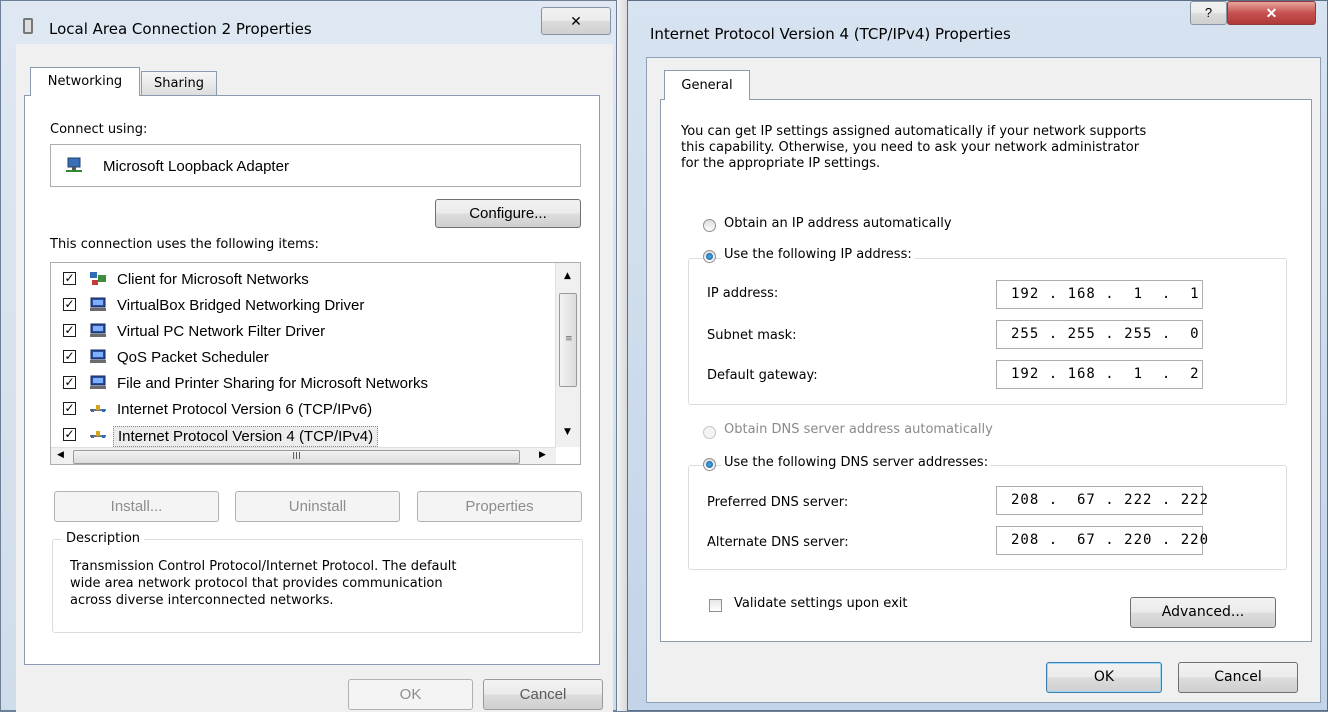  I want to click on ip-address-label: IP address:, so click(743, 293).